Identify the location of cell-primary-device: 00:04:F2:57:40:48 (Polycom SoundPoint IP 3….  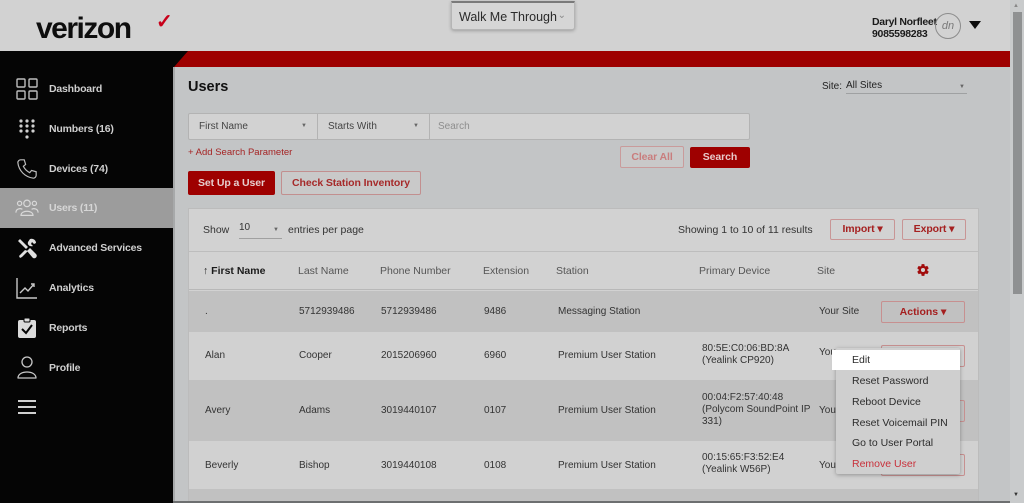
(756, 409).